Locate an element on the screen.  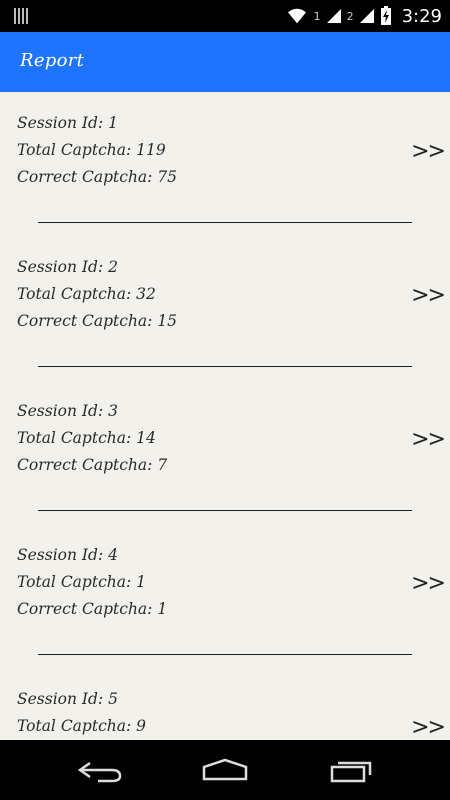
home-icon is located at coordinates (225, 771).